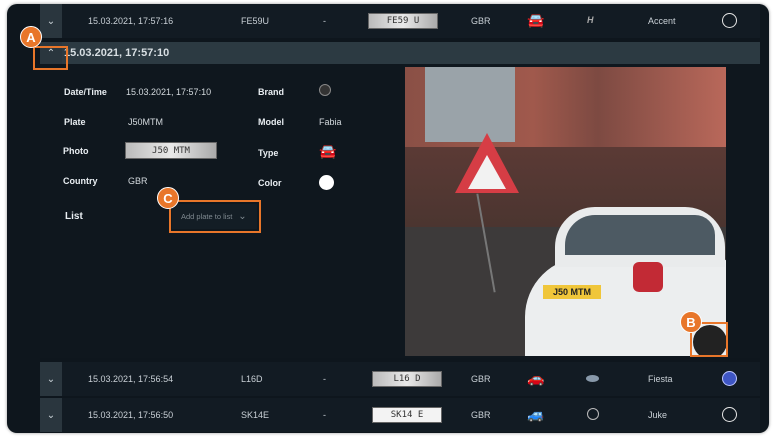 The width and height of the screenshot is (775, 437). What do you see at coordinates (403, 21) in the screenshot?
I see `row-plate-photo: FE59 U` at bounding box center [403, 21].